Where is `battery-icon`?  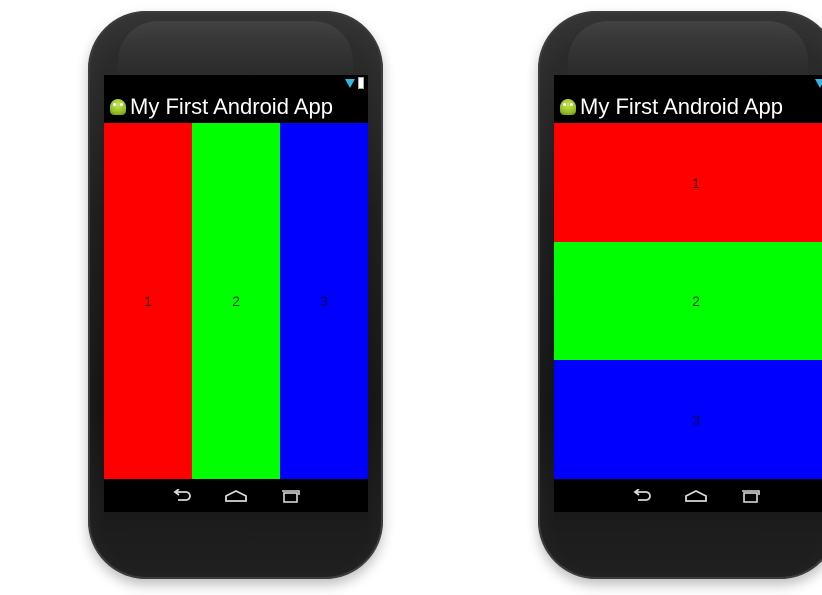 battery-icon is located at coordinates (361, 83).